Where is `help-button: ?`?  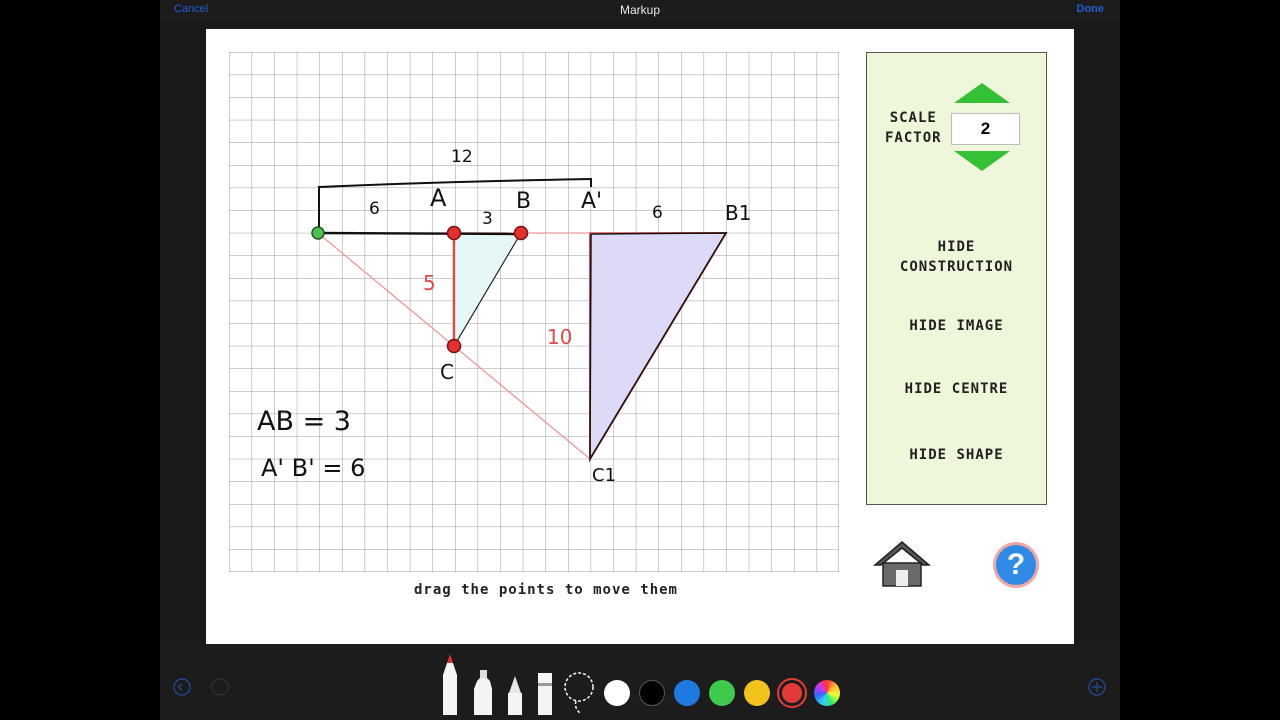
help-button: ? is located at coordinates (1016, 565).